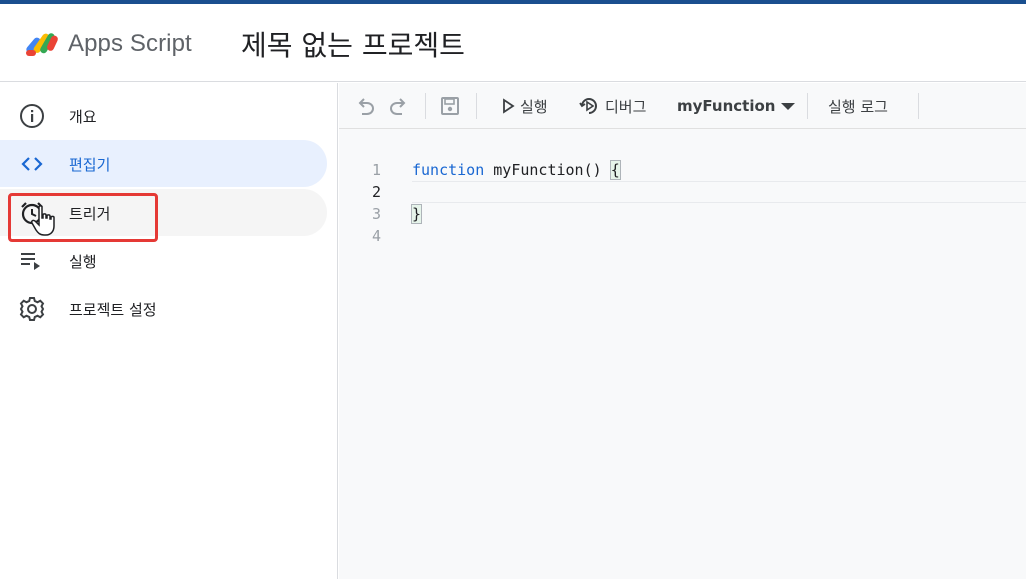 The height and width of the screenshot is (579, 1026). Describe the element at coordinates (534, 106) in the screenshot. I see `run-label: 실행` at that location.